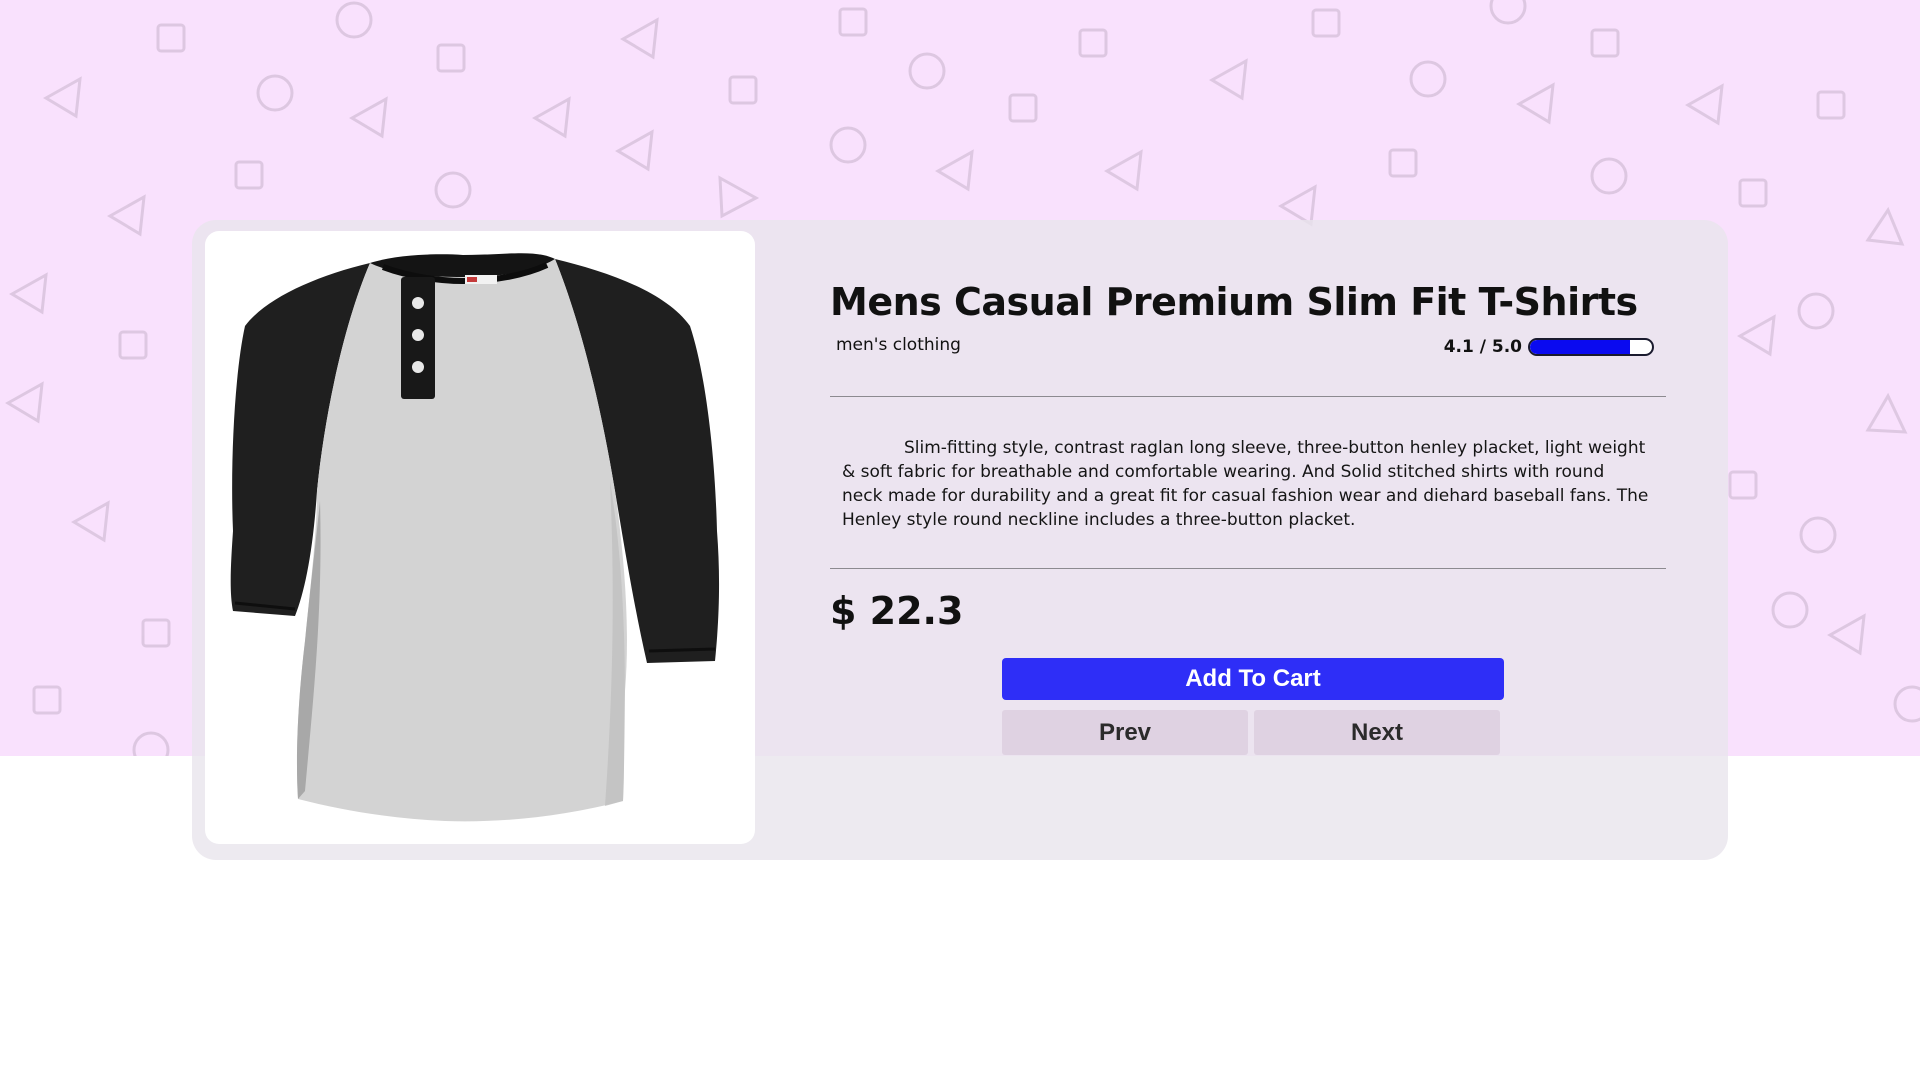  What do you see at coordinates (1482, 347) in the screenshot?
I see `rating-text: 4.1 / 5.0` at bounding box center [1482, 347].